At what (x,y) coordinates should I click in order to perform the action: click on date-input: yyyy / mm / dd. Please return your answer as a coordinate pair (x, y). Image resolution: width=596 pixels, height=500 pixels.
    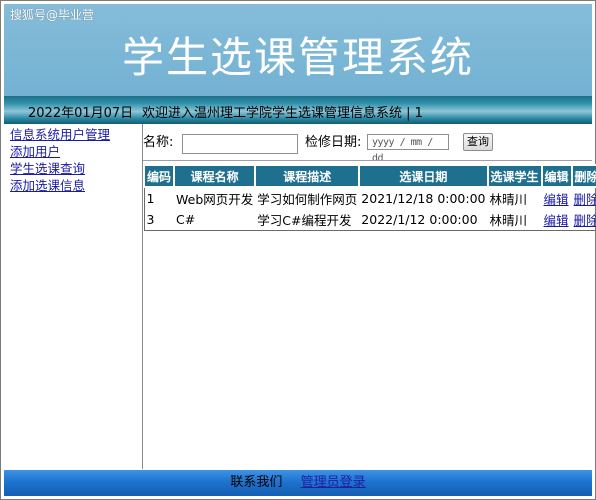
    Looking at the image, I should click on (408, 149).